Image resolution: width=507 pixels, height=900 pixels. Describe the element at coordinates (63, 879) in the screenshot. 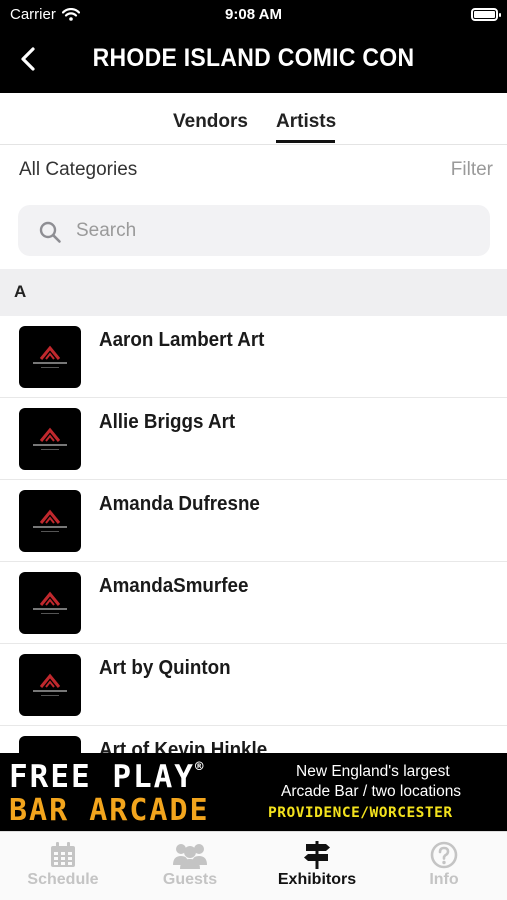

I see `tab-label: Schedule` at that location.